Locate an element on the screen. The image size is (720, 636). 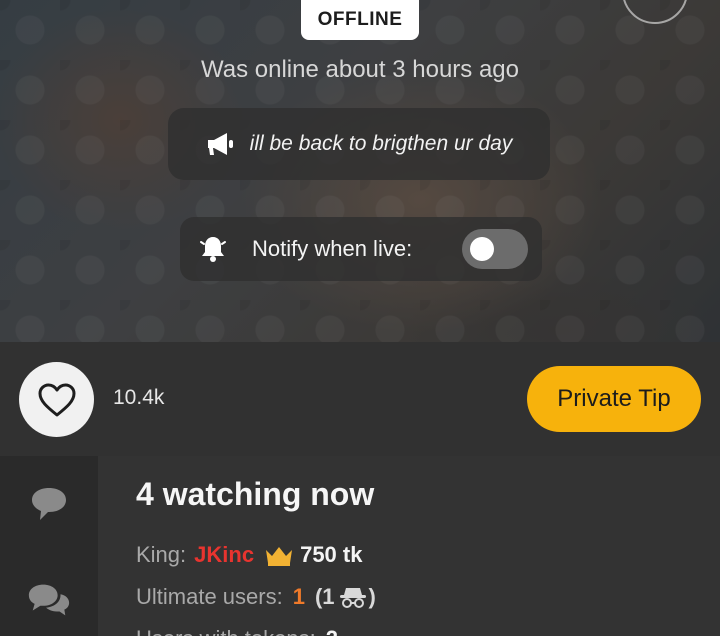
king-row: King: JKinc 750 tk is located at coordinates (249, 555).